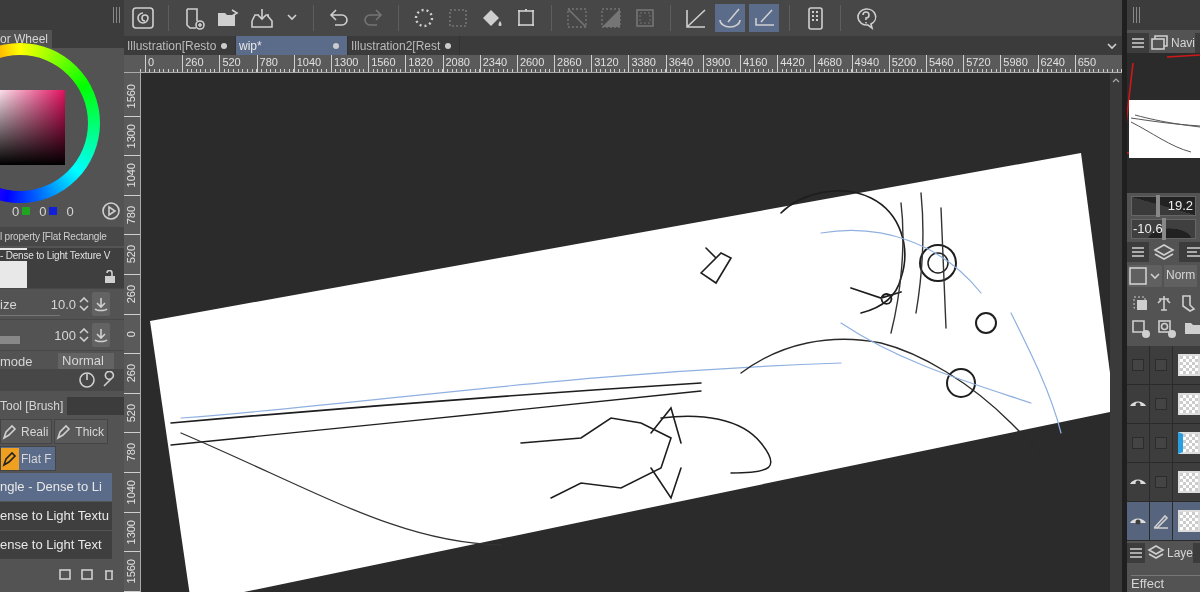 Image resolution: width=1200 pixels, height=592 pixels. Describe the element at coordinates (65, 574) in the screenshot. I see `copy-icon` at that location.